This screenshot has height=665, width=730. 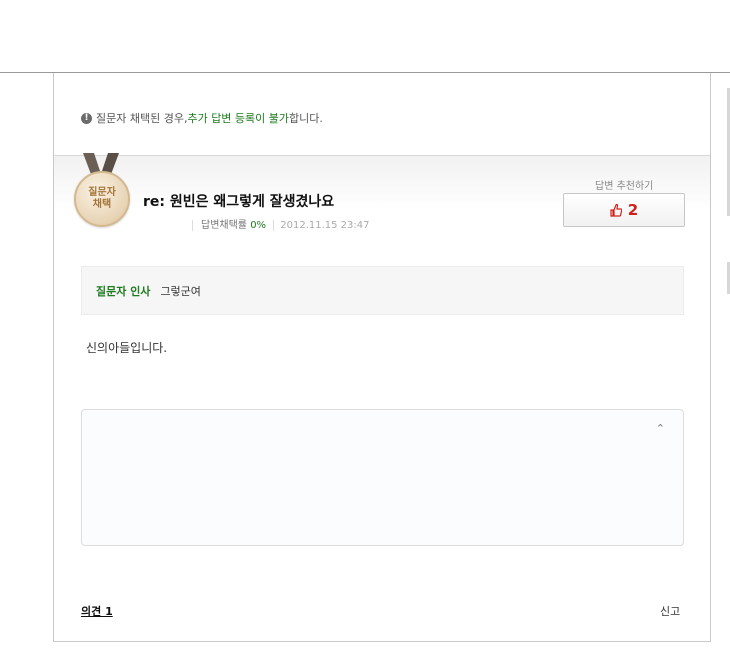 What do you see at coordinates (616, 210) in the screenshot?
I see `thumb-up-icon` at bounding box center [616, 210].